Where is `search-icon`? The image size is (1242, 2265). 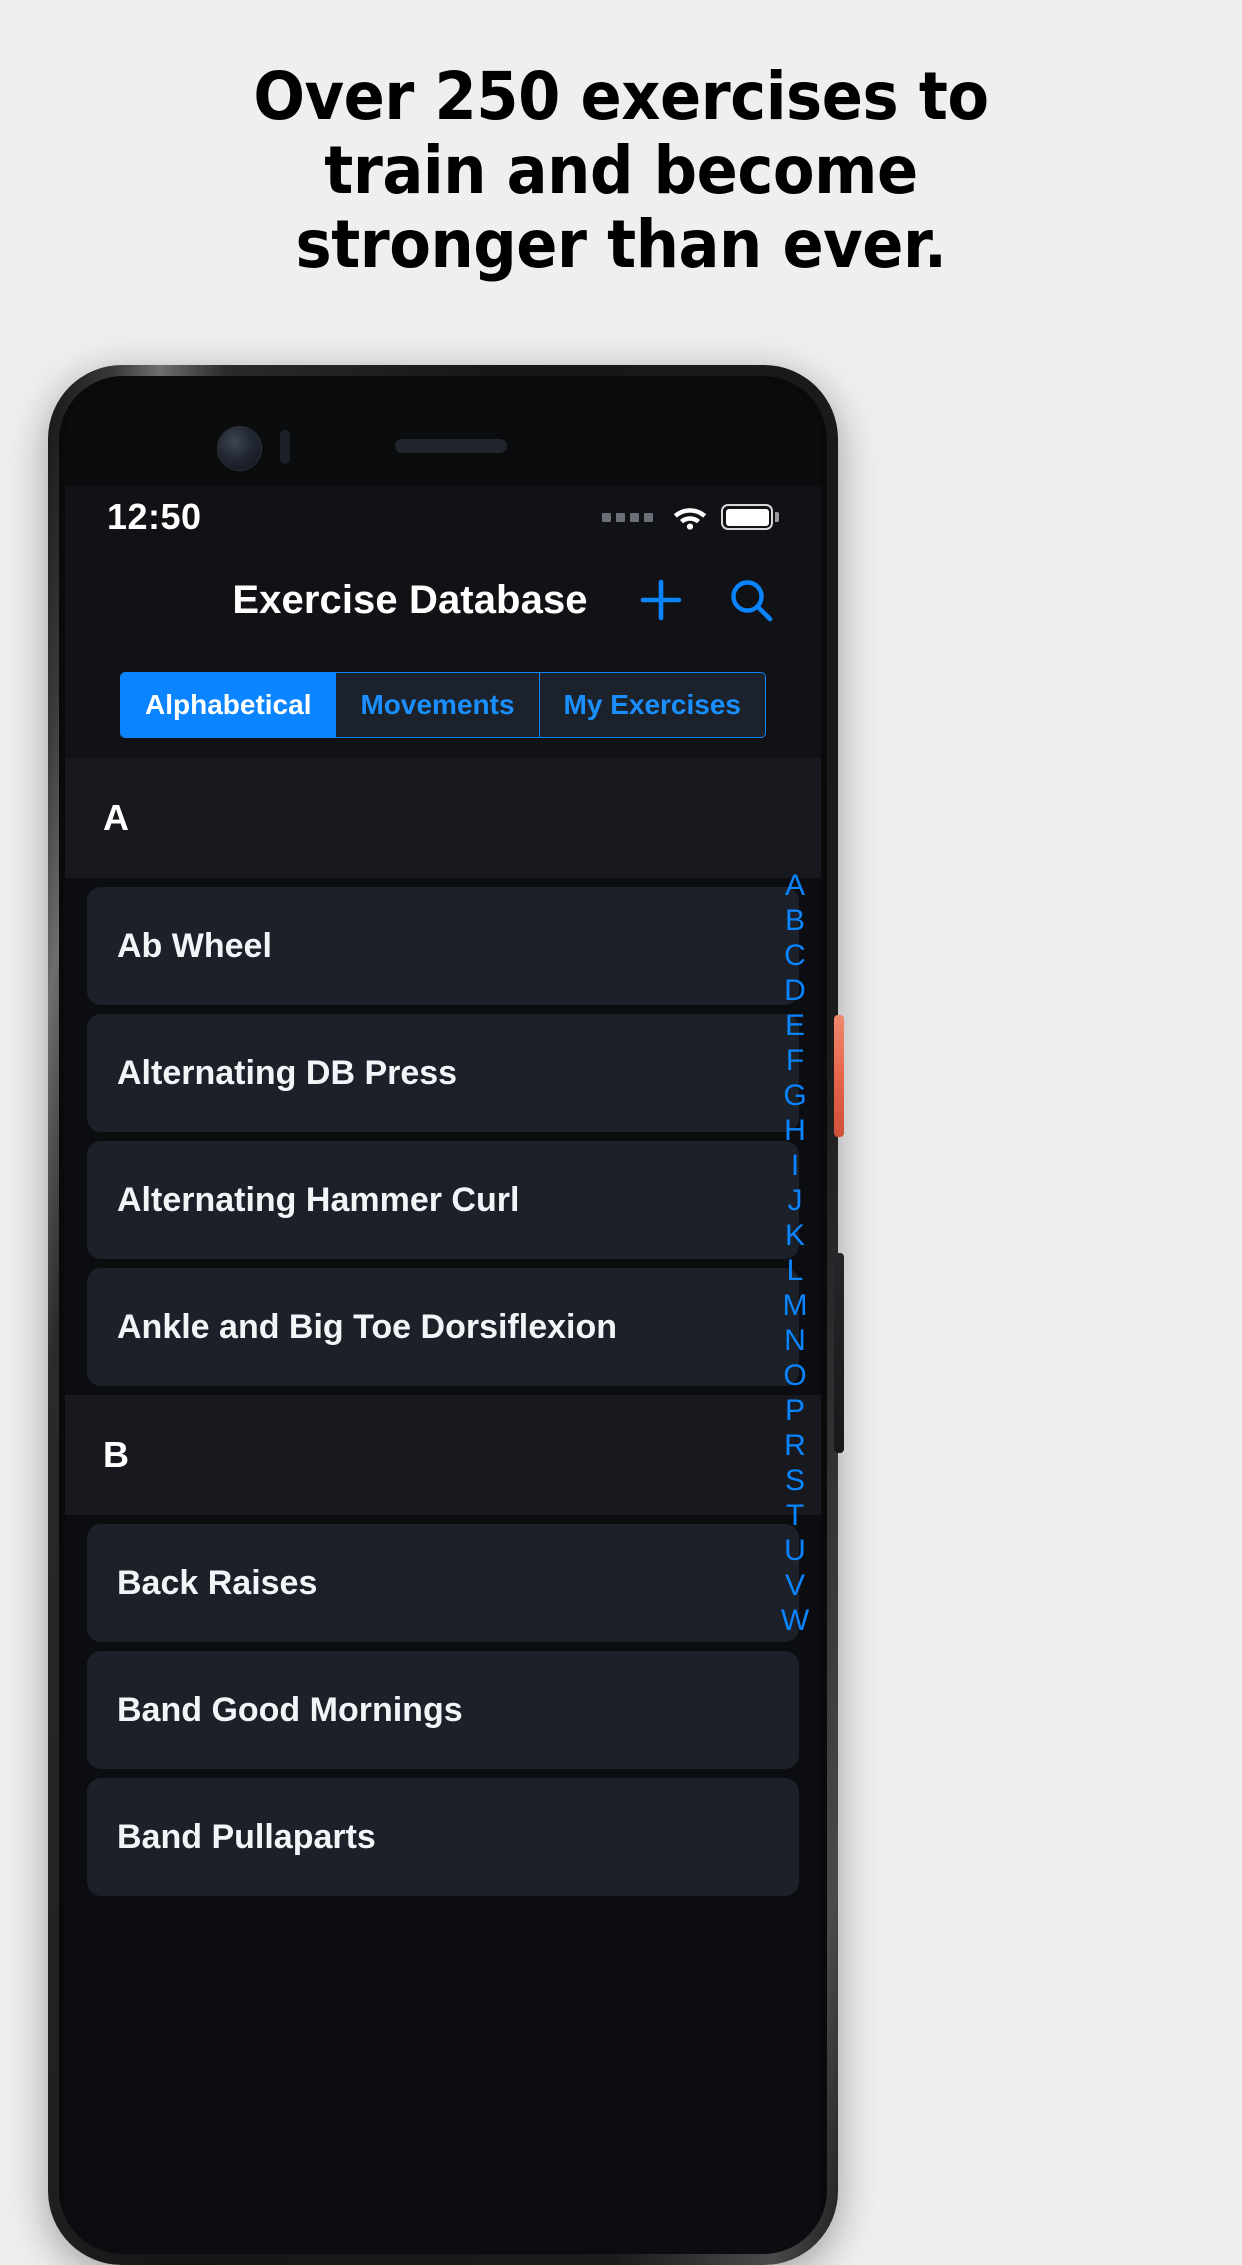
search-icon is located at coordinates (752, 601).